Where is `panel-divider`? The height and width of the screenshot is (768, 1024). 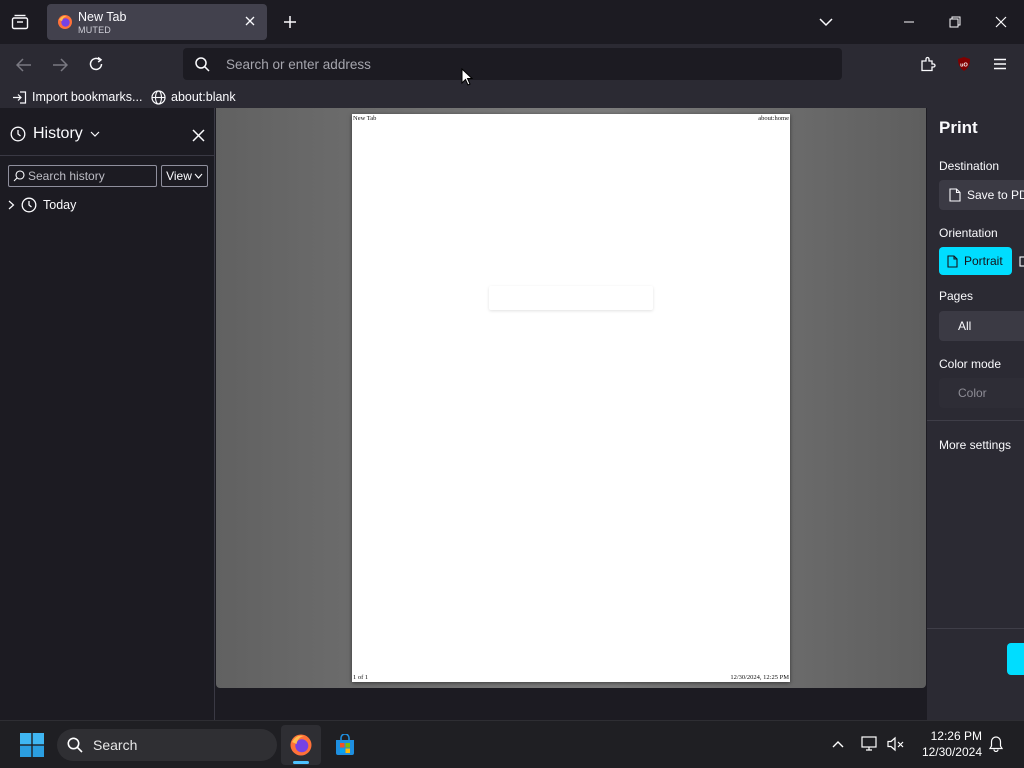 panel-divider is located at coordinates (975, 420).